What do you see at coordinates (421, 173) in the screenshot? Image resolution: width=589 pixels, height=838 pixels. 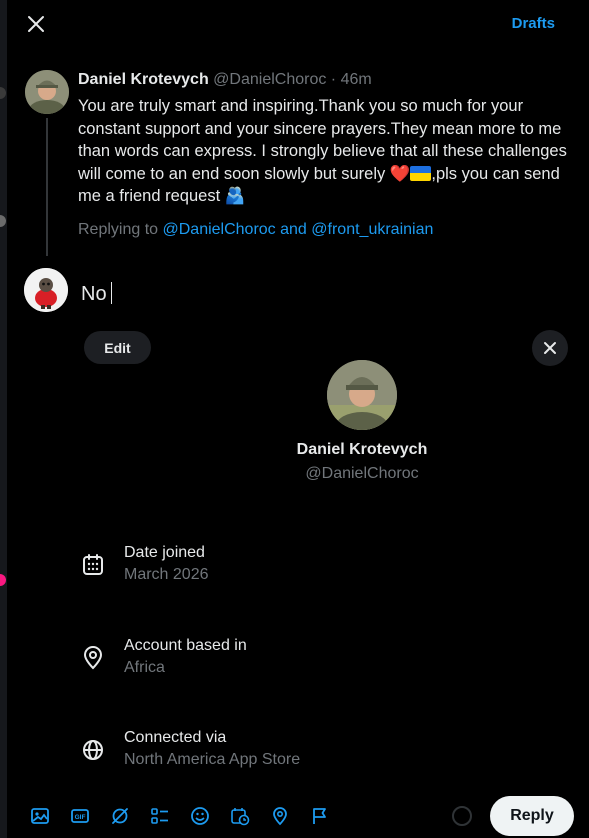 I see `ukraine-flag-icon` at bounding box center [421, 173].